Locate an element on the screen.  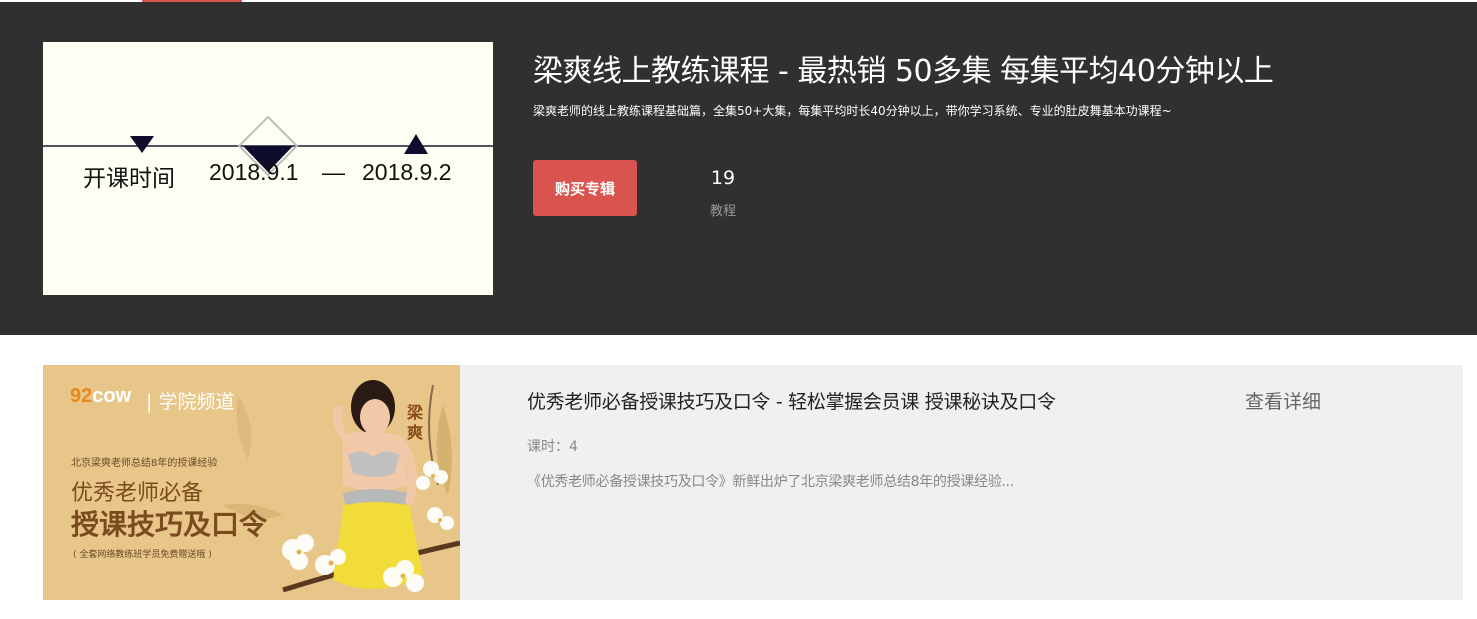
view-details-link: 查看详细 is located at coordinates (1283, 400).